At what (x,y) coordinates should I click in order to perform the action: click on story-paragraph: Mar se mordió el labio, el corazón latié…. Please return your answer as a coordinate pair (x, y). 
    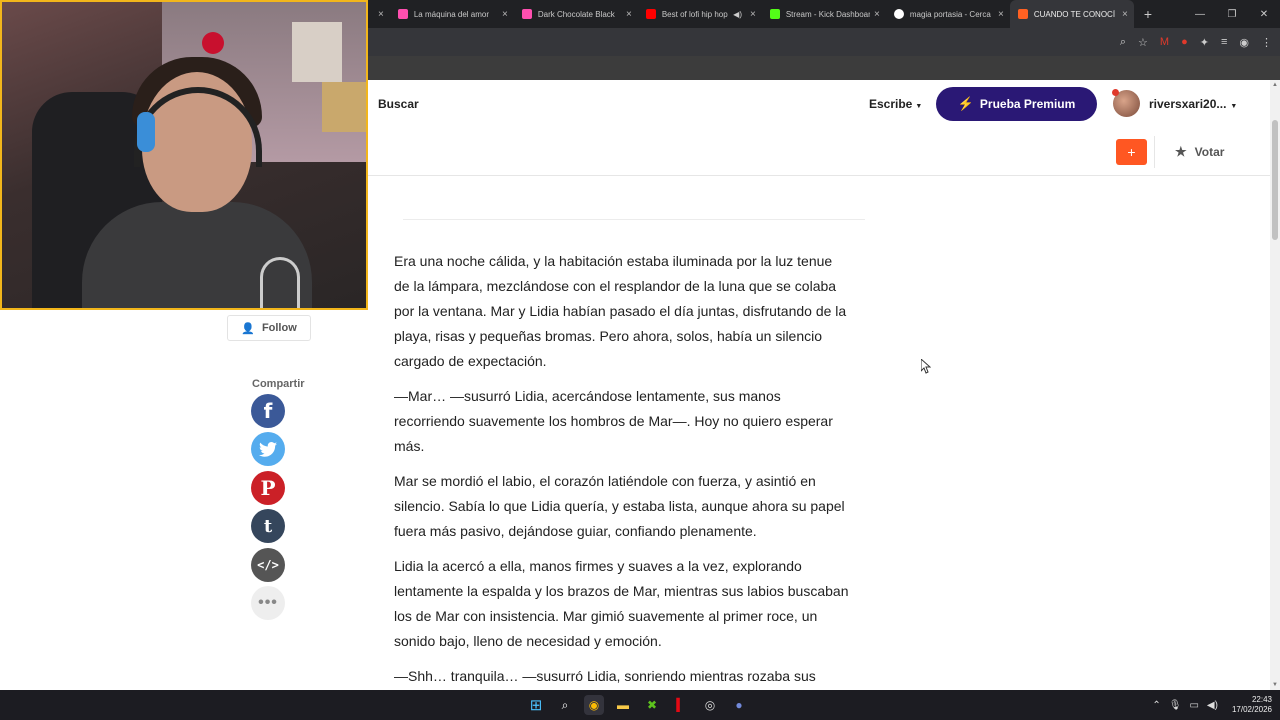
    Looking at the image, I should click on (619, 506).